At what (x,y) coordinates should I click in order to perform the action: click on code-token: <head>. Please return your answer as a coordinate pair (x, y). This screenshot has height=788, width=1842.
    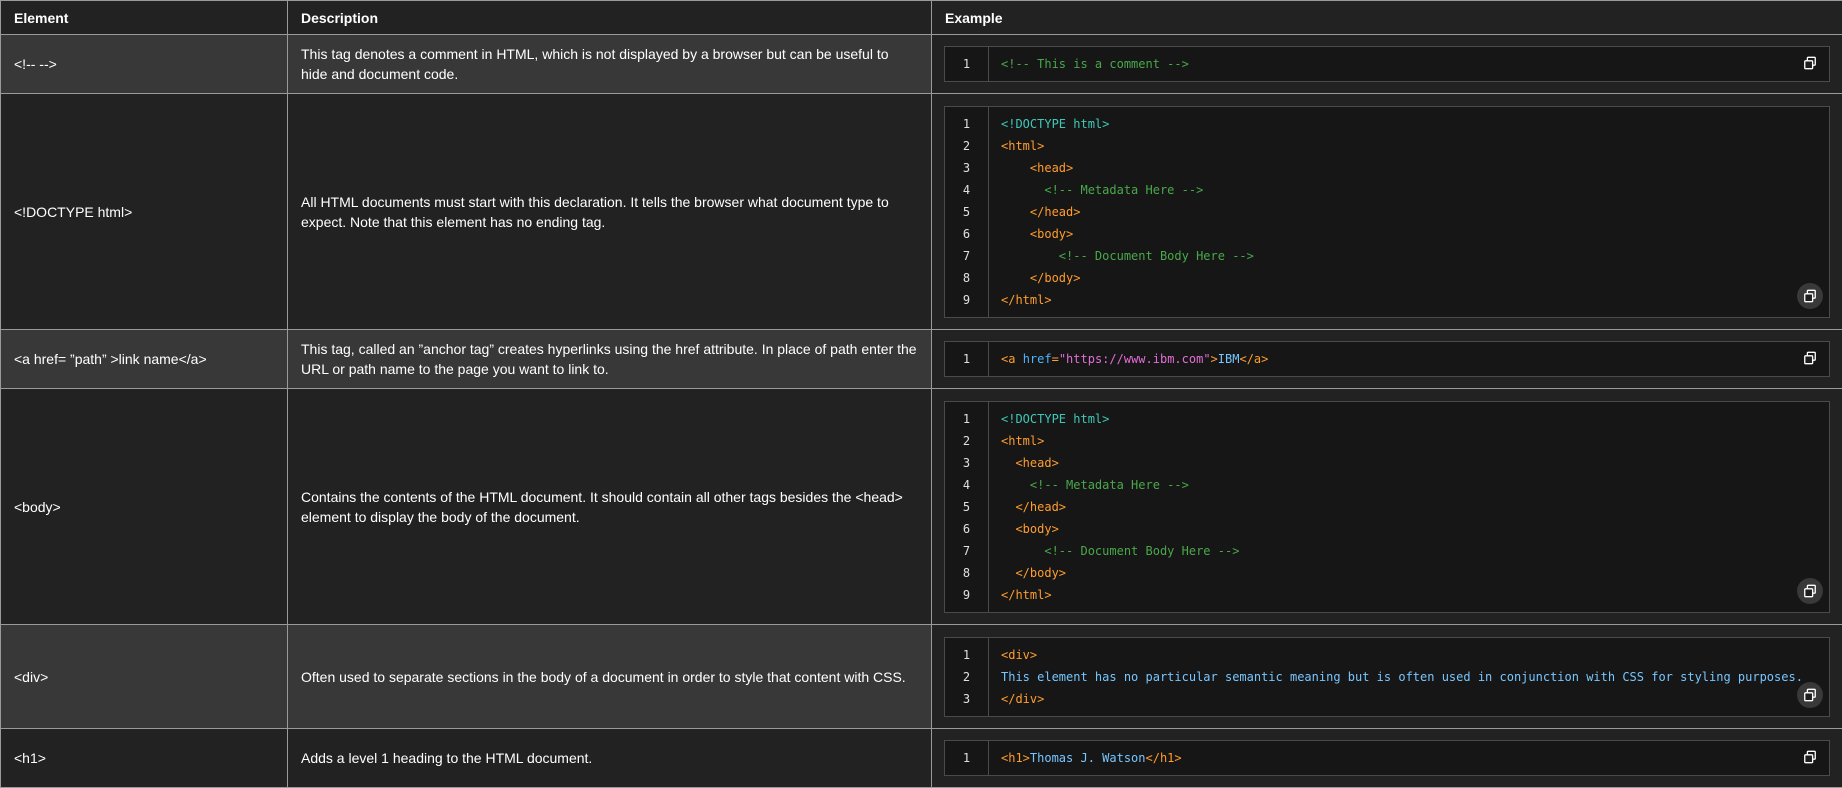
    Looking at the image, I should click on (1051, 168).